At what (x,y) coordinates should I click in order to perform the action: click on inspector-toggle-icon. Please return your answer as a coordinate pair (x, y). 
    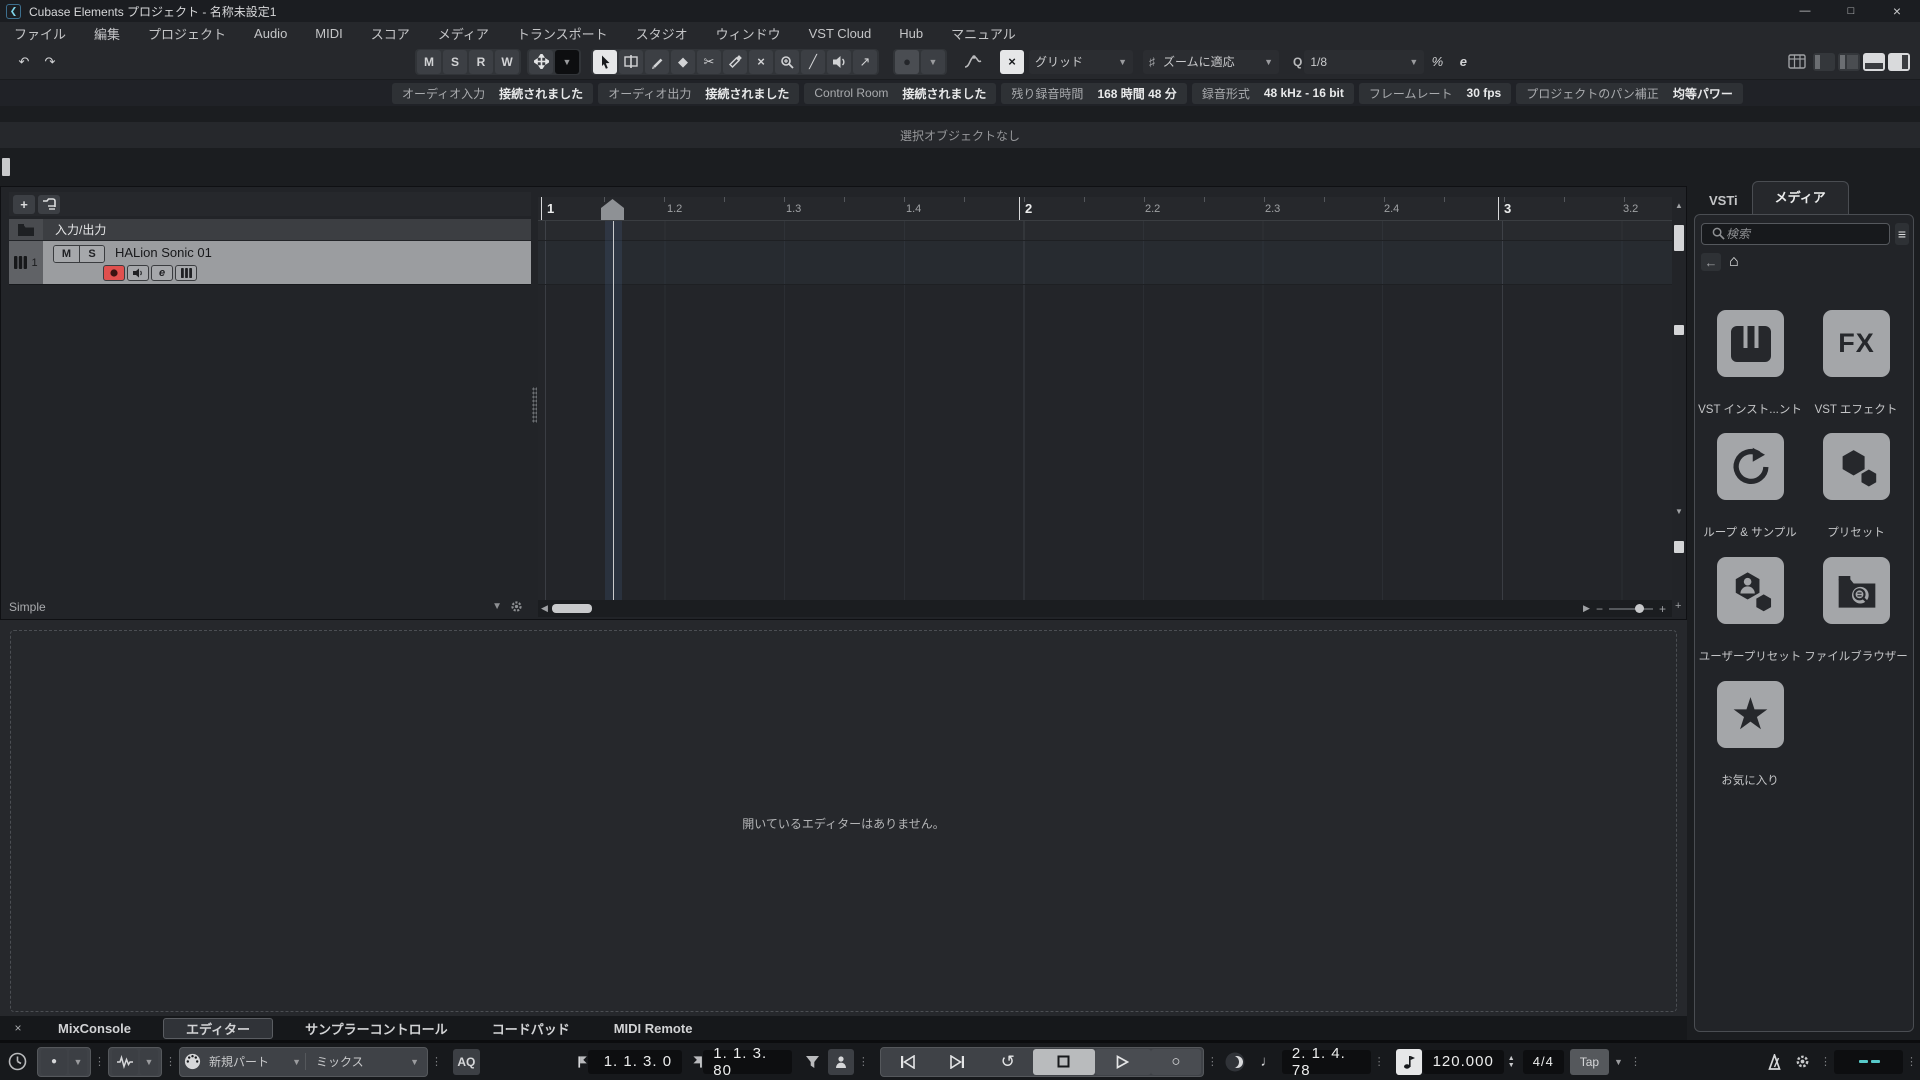
    Looking at the image, I should click on (1849, 61).